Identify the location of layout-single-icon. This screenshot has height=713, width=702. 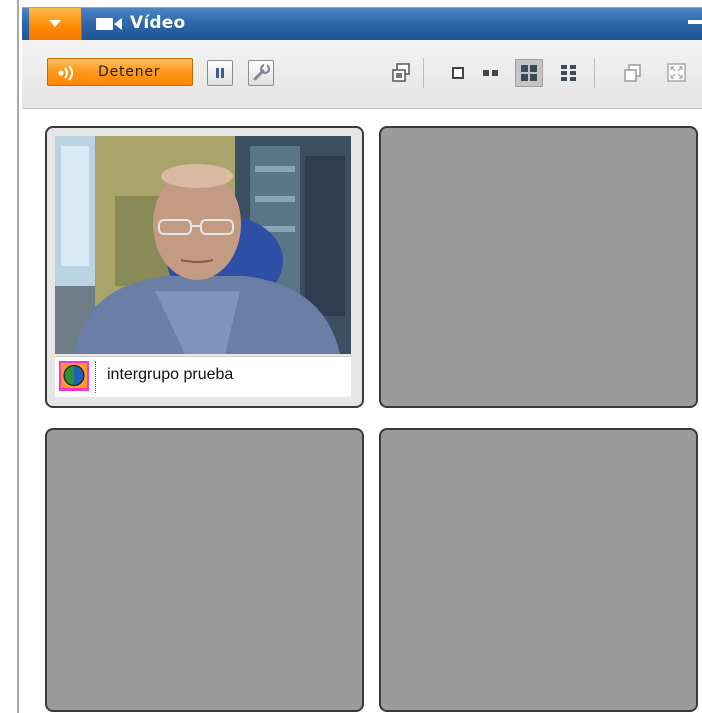
(458, 73).